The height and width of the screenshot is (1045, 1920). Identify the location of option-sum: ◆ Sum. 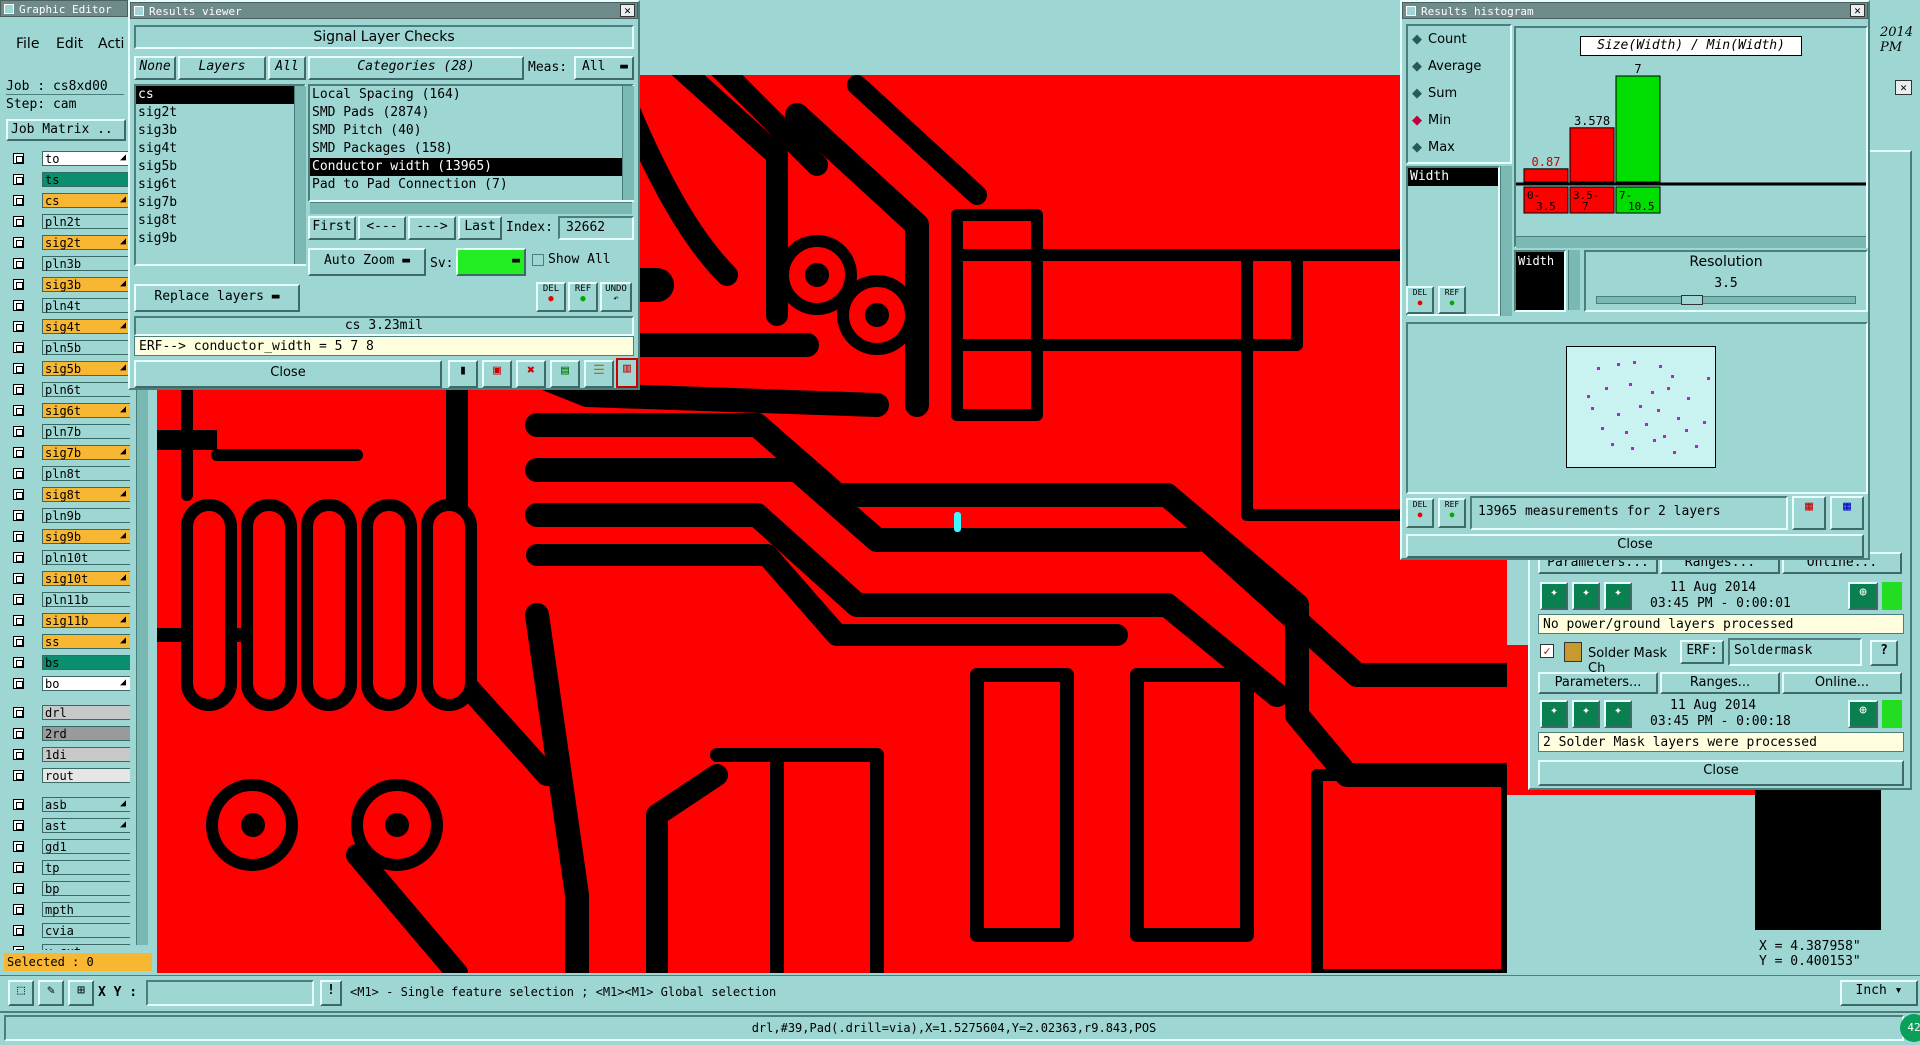
(1434, 93).